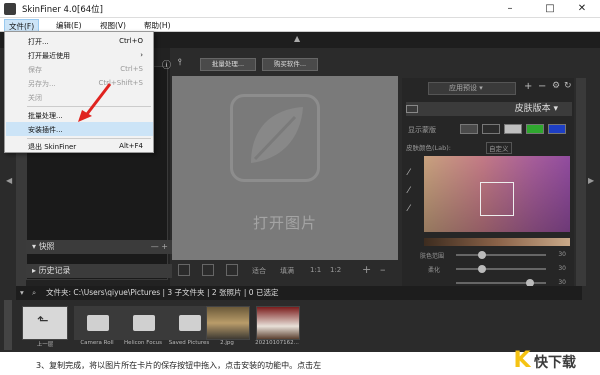 This screenshot has height=375, width=600. I want to click on minimize-button: –, so click(510, 9).